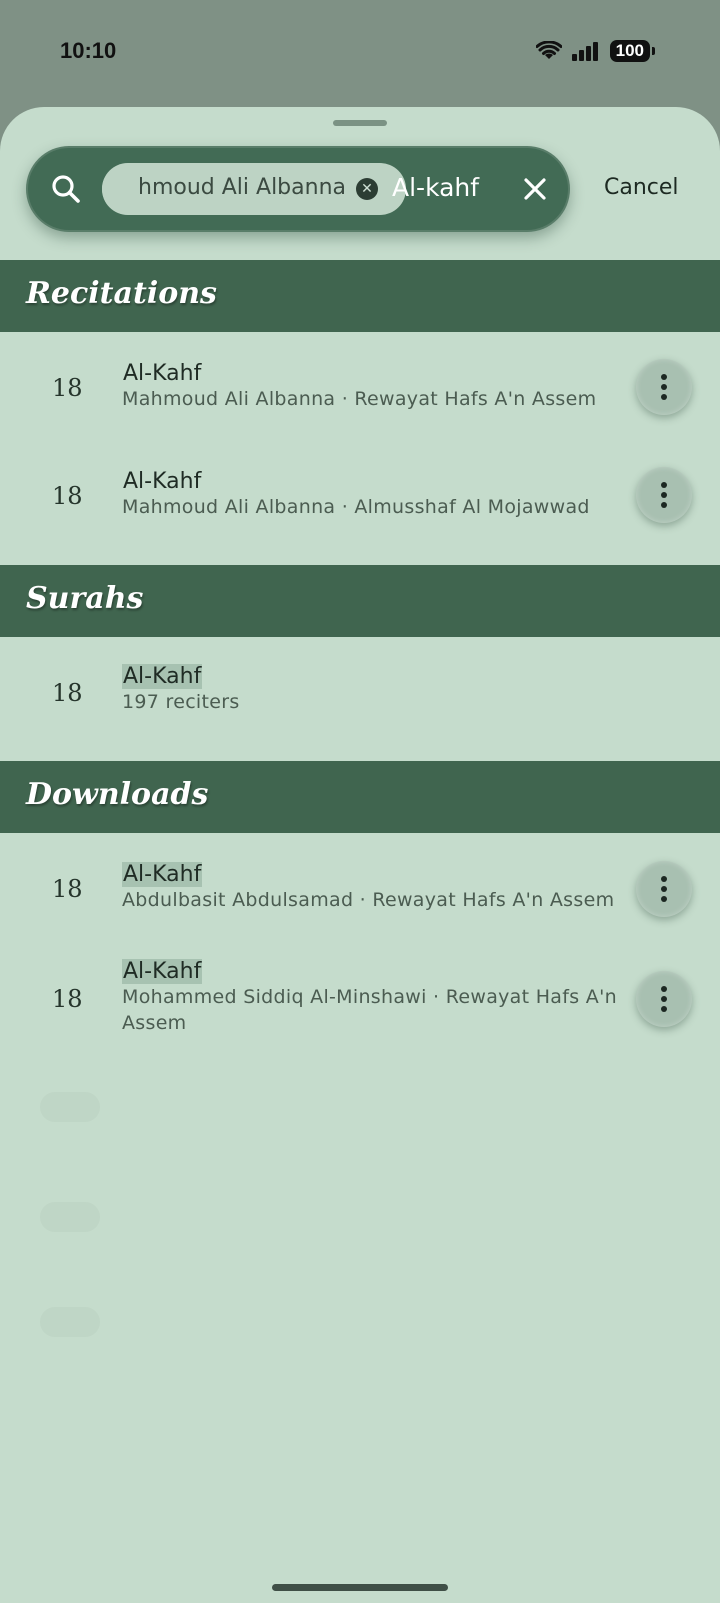 The width and height of the screenshot is (720, 1603). I want to click on remove-token-icon: ✕, so click(367, 189).